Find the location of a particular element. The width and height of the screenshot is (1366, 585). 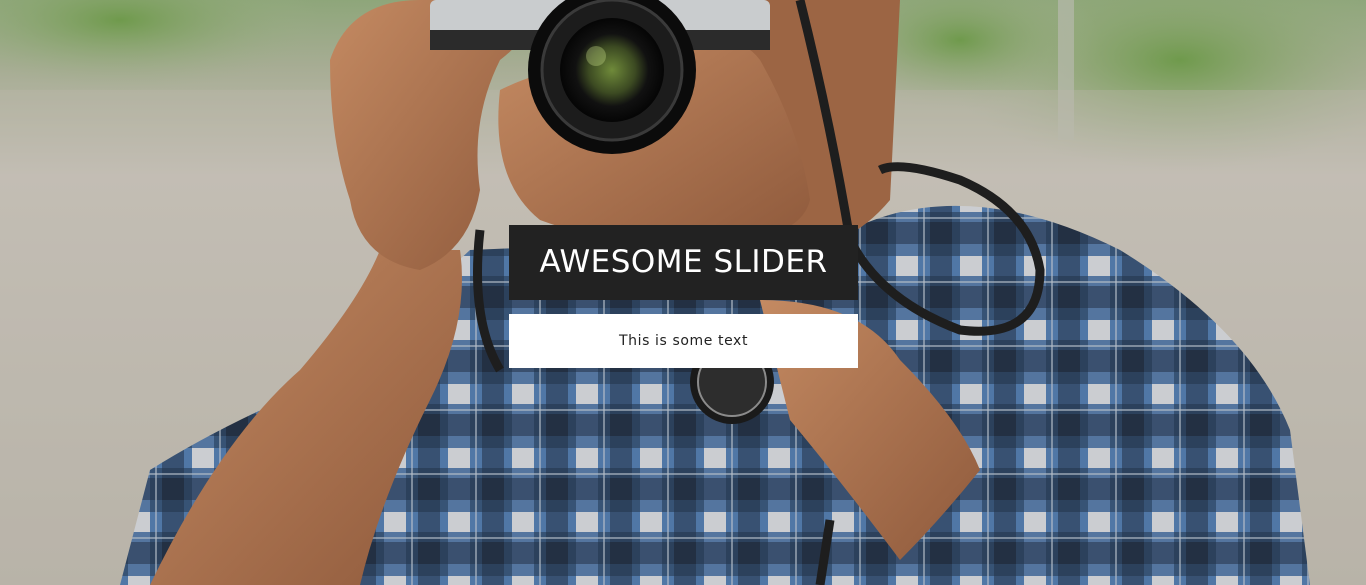

slide-title: AWESOME SLIDER is located at coordinates (683, 262).